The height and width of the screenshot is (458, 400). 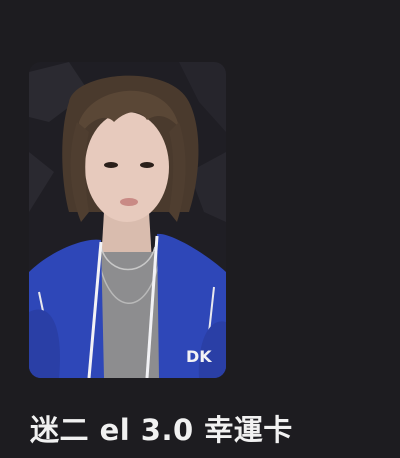 I want to click on eye-right, so click(x=147, y=165).